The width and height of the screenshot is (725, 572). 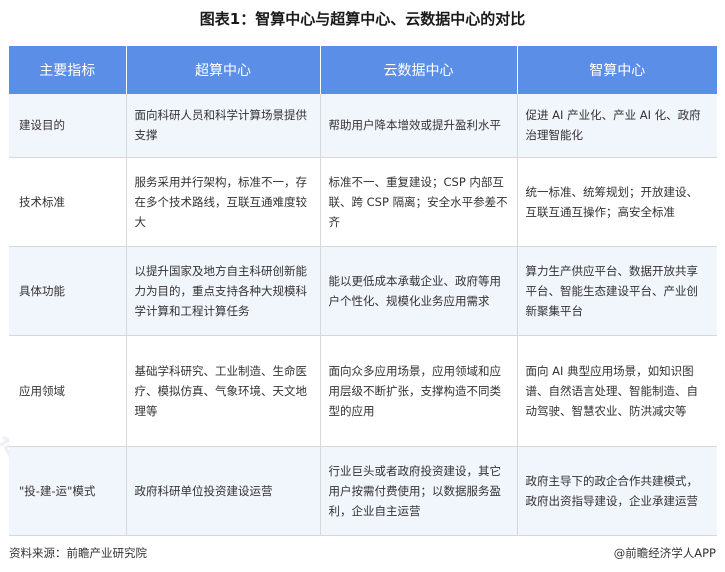 What do you see at coordinates (419, 391) in the screenshot?
I see `table-cell: 面向众多应用场景，应用领域和应用层级不断扩张，支撑构造不同类型的应用` at bounding box center [419, 391].